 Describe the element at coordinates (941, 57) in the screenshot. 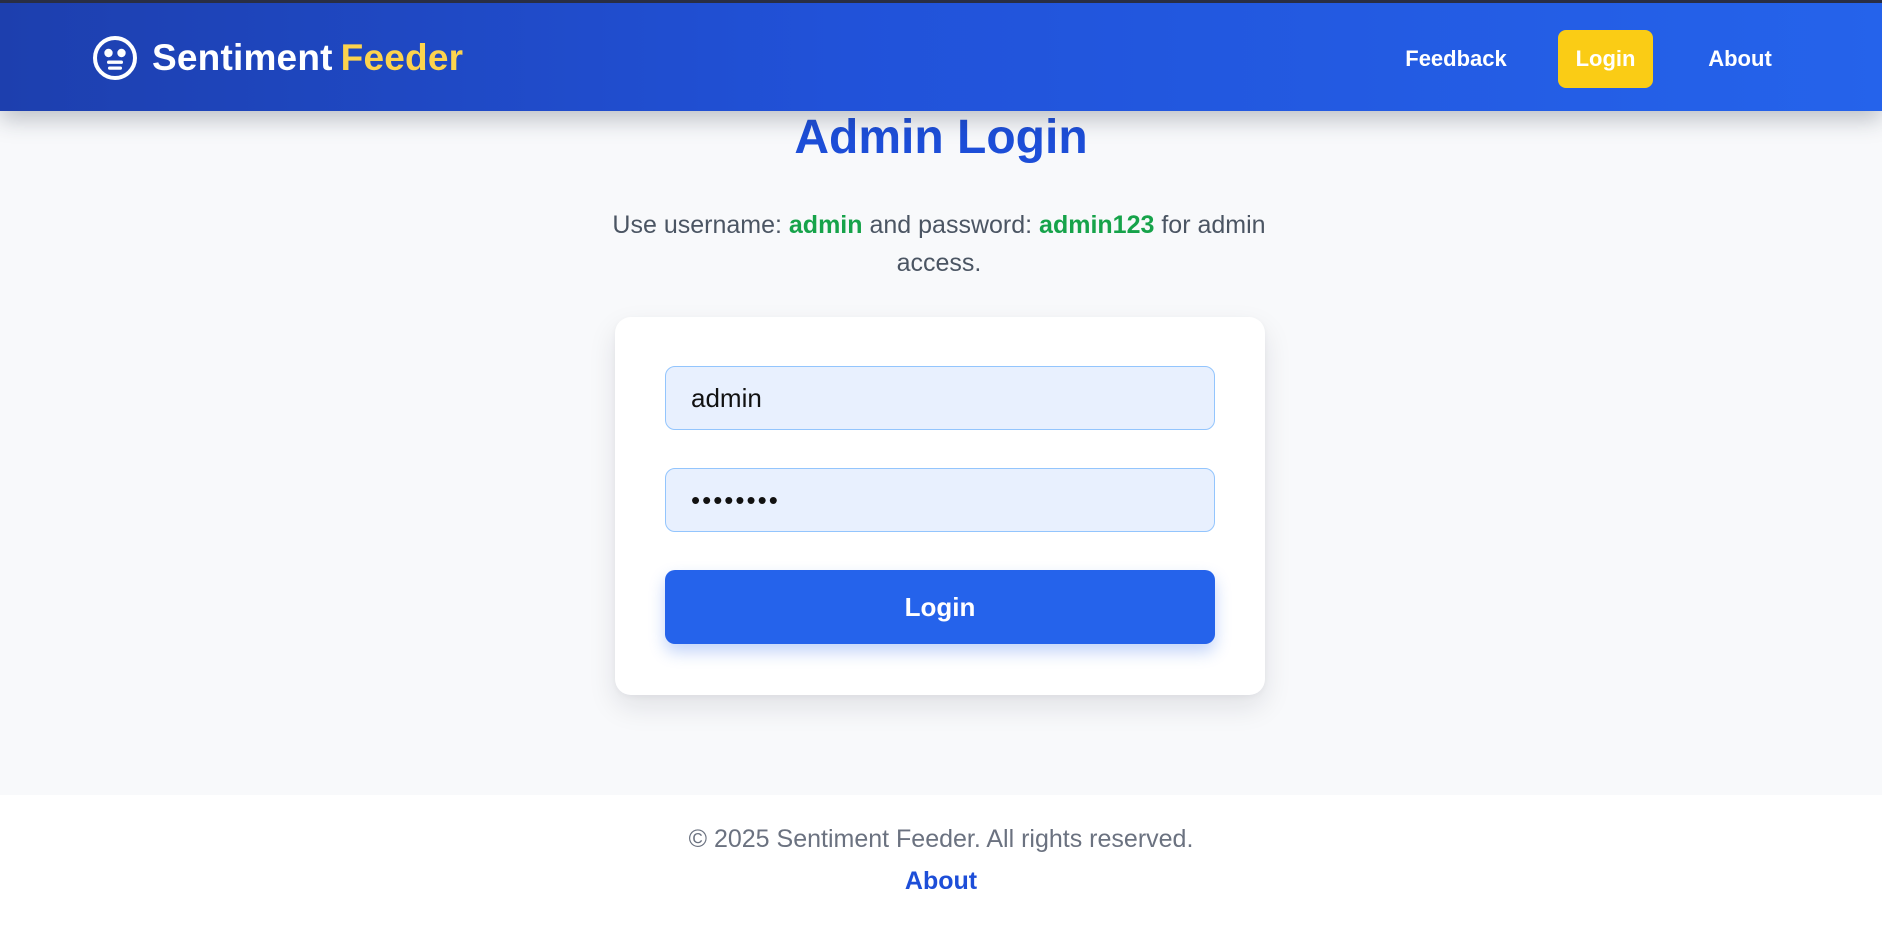

I see `top-navbar: Sentiment Feeder Feedback Login About` at that location.